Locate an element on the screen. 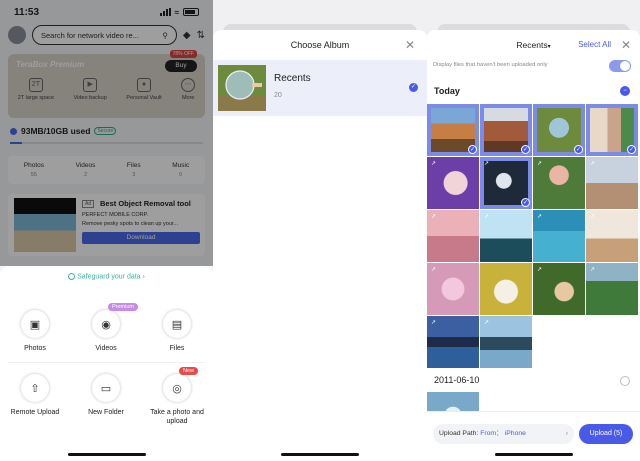 The height and width of the screenshot is (461, 640). upload-photos-button: ▣ Photos is located at coordinates (35, 331).